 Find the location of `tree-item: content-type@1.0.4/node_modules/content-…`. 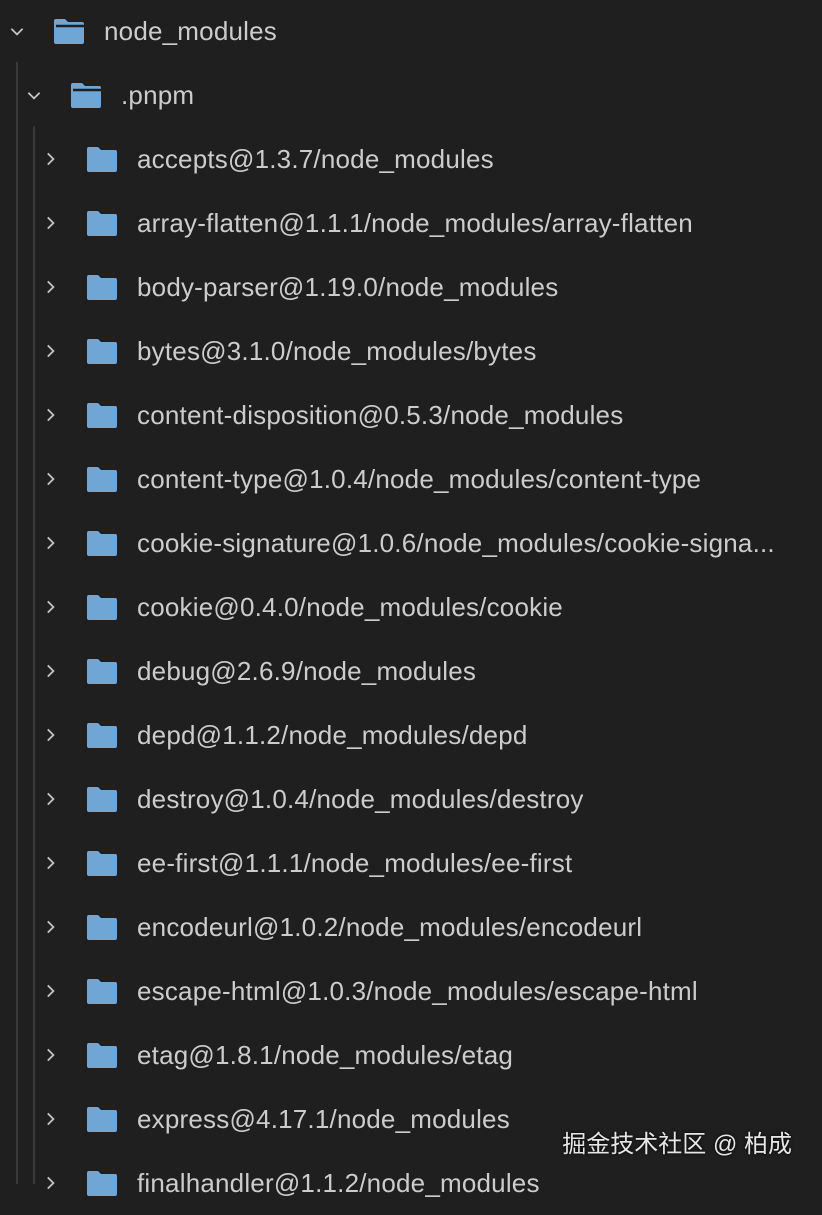

tree-item: content-type@1.0.4/node_modules/content-… is located at coordinates (411, 479).